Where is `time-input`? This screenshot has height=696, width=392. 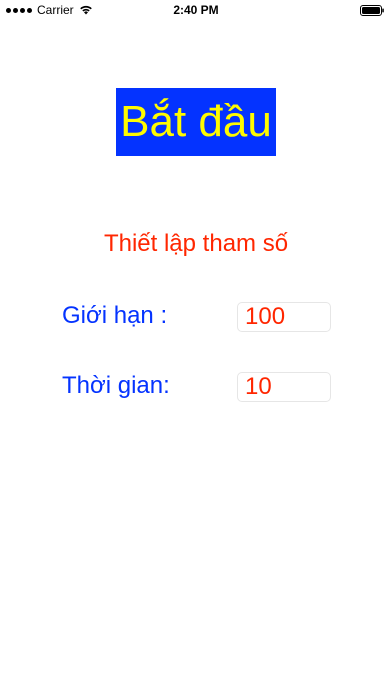 time-input is located at coordinates (284, 387).